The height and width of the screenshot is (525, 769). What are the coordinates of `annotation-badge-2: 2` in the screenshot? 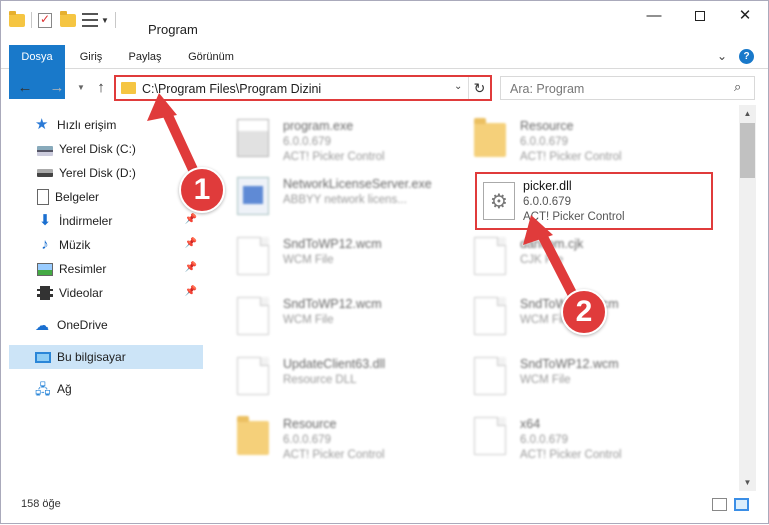 It's located at (584, 312).